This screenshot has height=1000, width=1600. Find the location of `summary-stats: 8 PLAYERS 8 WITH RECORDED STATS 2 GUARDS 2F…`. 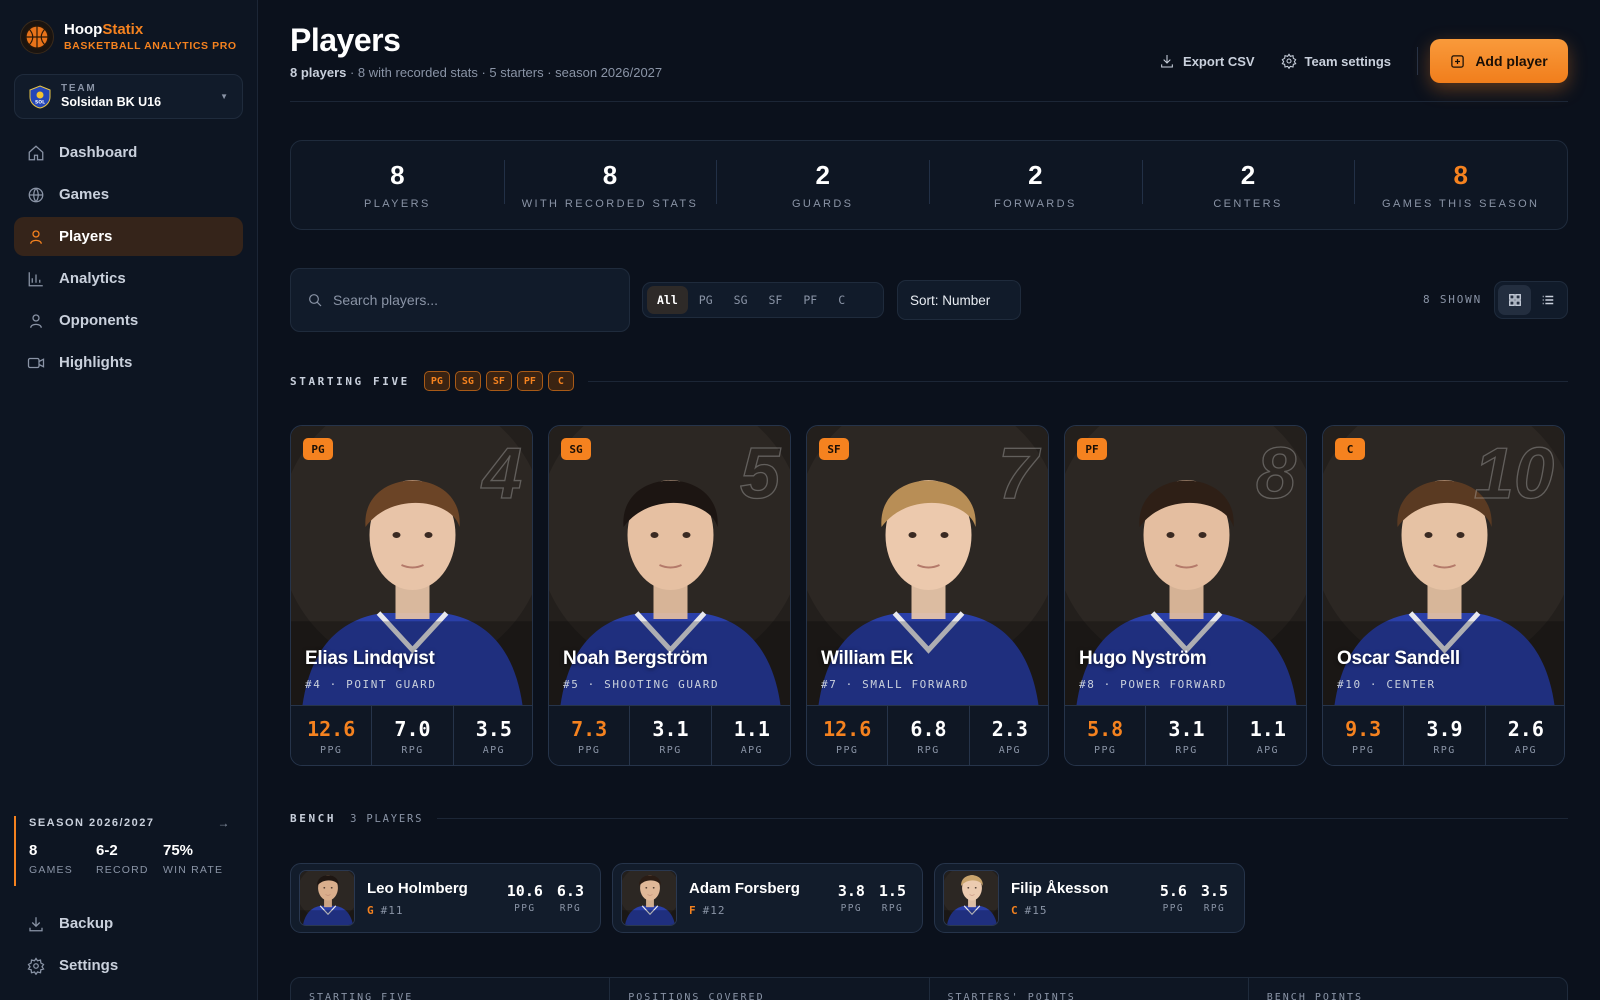

summary-stats: 8 PLAYERS 8 WITH RECORDED STATS 2 GUARDS 2F… is located at coordinates (929, 185).